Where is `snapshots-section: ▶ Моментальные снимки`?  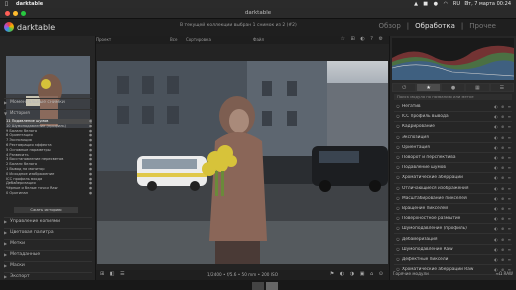 snapshots-section: ▶ Моментальные снимки is located at coordinates (48, 101).